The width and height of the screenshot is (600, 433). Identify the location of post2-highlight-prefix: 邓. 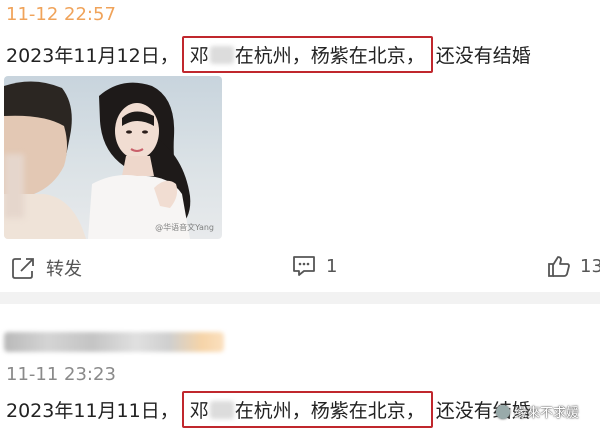
(199, 411).